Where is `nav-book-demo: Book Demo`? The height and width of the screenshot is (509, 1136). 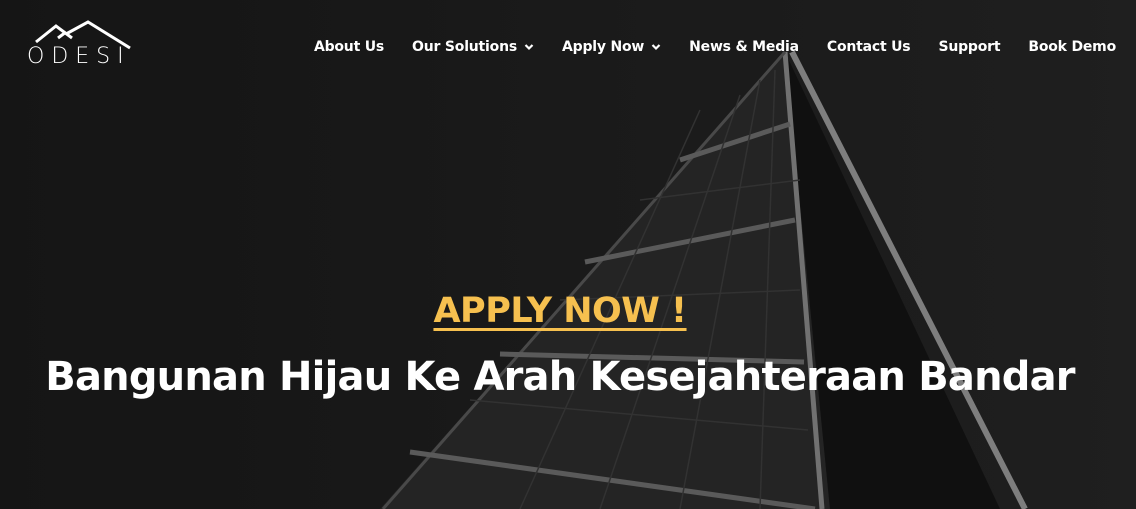
nav-book-demo: Book Demo is located at coordinates (1072, 47).